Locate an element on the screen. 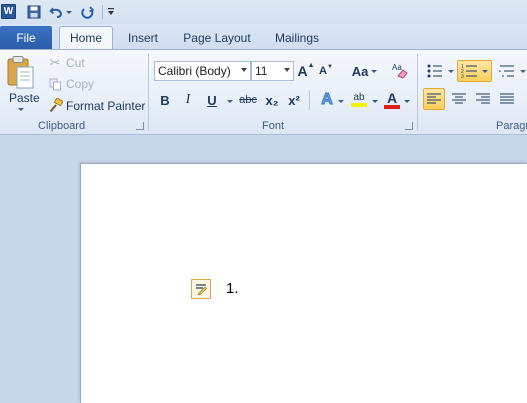 The width and height of the screenshot is (527, 403). divider is located at coordinates (309, 100).